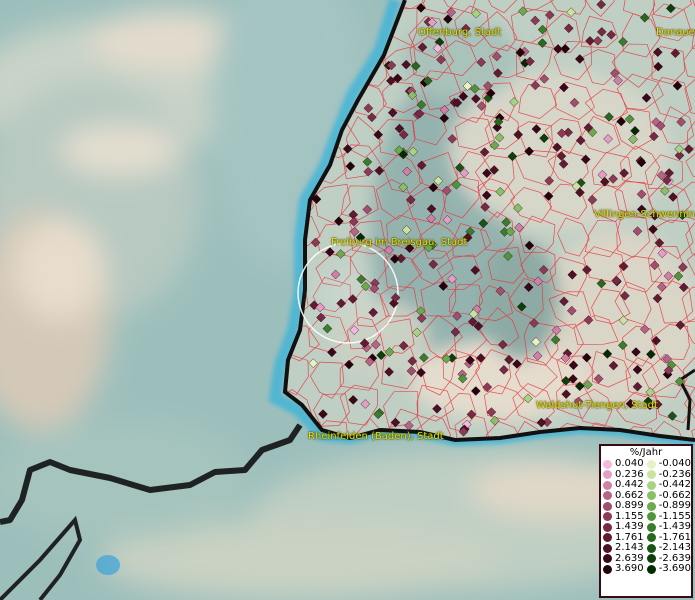 Image resolution: width=695 pixels, height=600 pixels. I want to click on legend-positive-item: 0.899, so click(625, 506).